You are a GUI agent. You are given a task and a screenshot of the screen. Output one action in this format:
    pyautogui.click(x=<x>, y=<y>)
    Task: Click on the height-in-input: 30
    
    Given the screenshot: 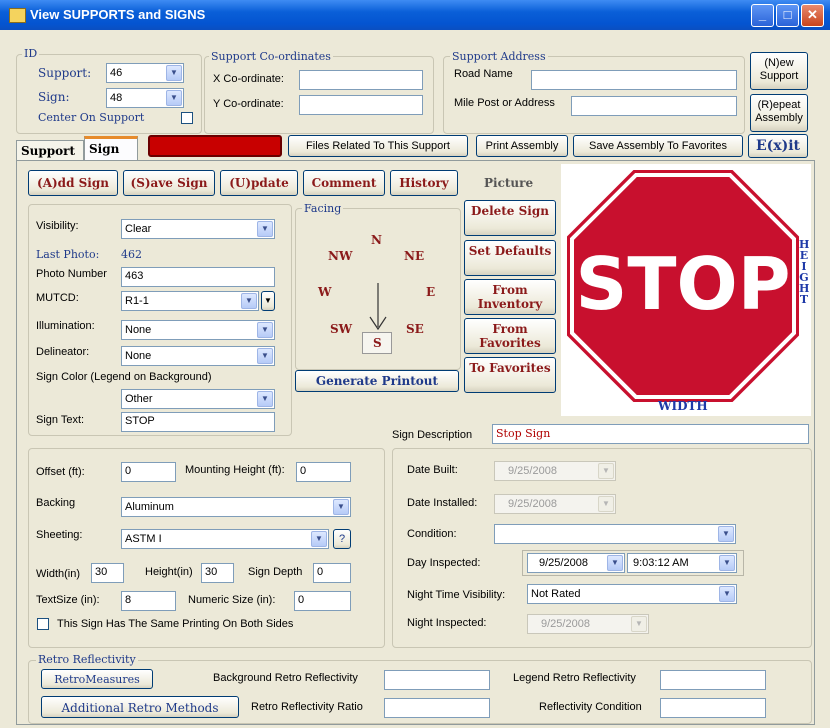 What is the action you would take?
    pyautogui.click(x=217, y=573)
    